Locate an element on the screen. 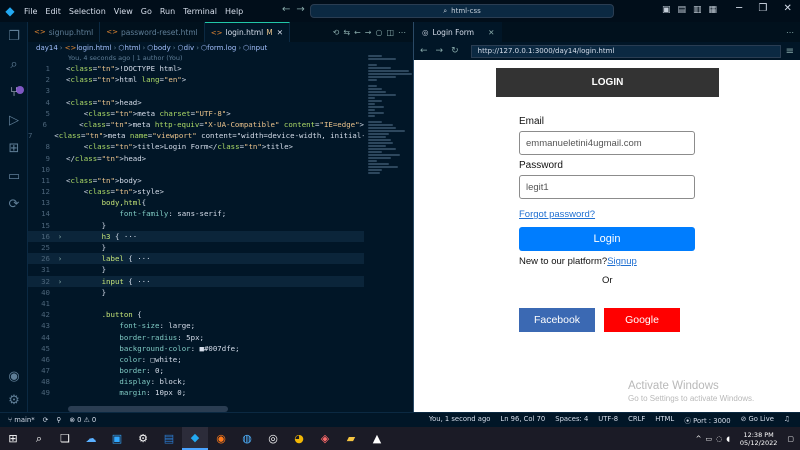 Image resolution: width=800 pixels, height=450 pixels. code-line: 32 › input { ··· is located at coordinates (196, 281).